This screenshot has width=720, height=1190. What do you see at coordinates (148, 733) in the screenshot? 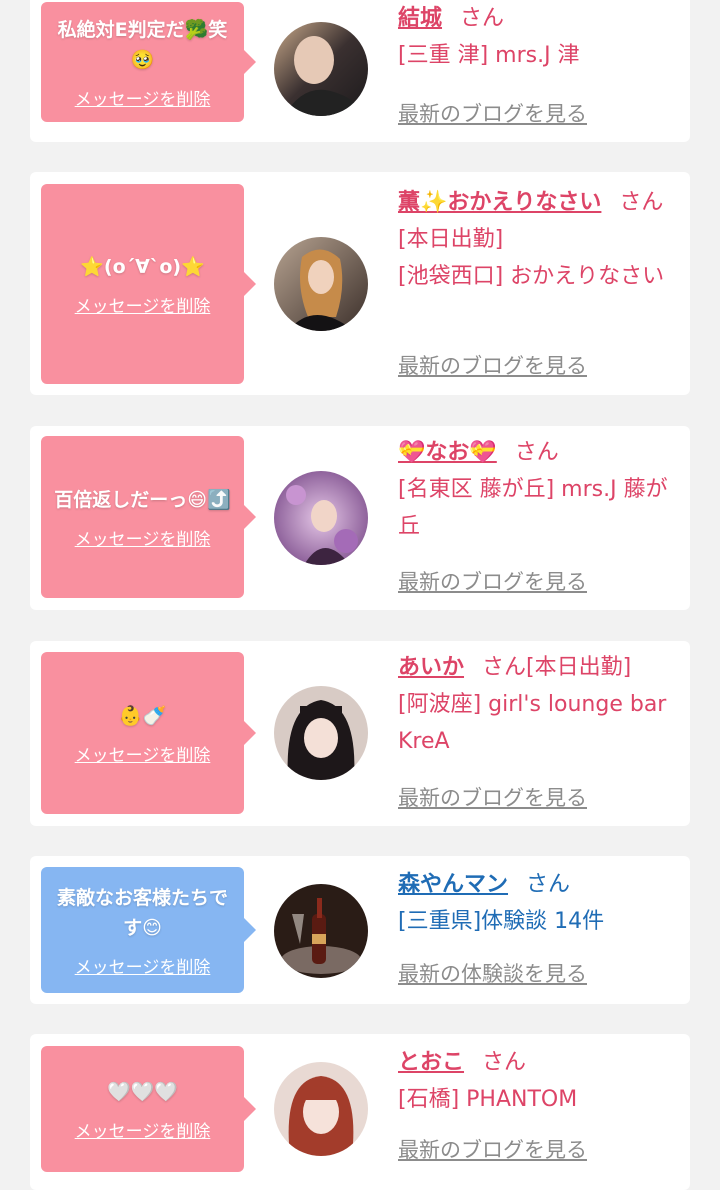
I see `message-bubble: 👶🍼 メッセージを削除` at bounding box center [148, 733].